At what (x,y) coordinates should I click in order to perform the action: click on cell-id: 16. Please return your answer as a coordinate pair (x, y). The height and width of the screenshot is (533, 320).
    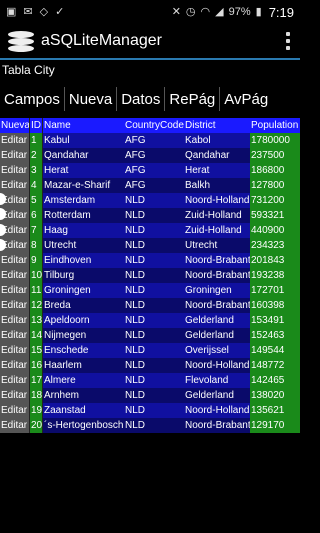
    Looking at the image, I should click on (36, 365).